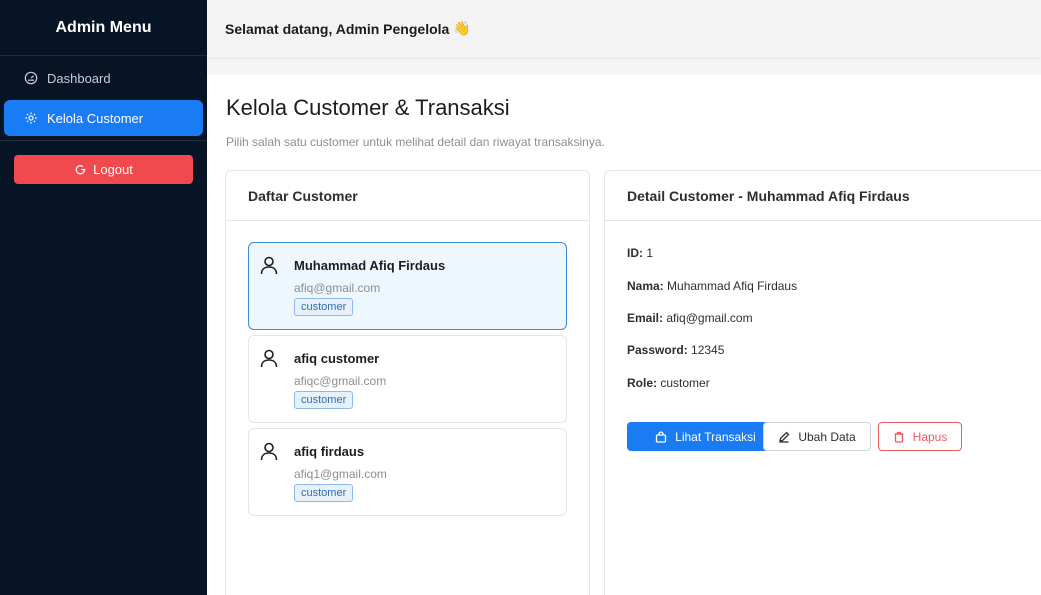  I want to click on dashboard-gauge-icon, so click(31, 78).